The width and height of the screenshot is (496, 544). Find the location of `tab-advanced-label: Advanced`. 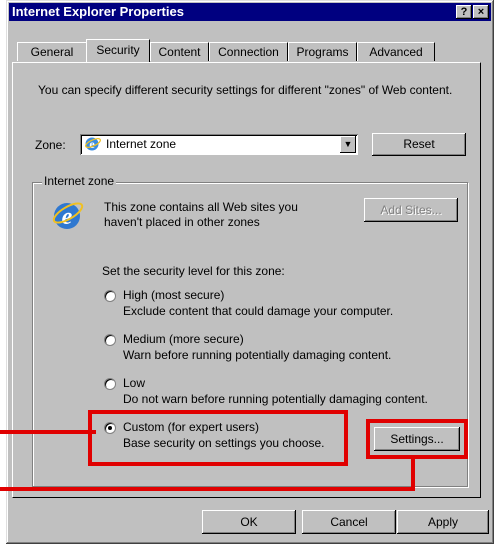

tab-advanced-label: Advanced is located at coordinates (396, 52).